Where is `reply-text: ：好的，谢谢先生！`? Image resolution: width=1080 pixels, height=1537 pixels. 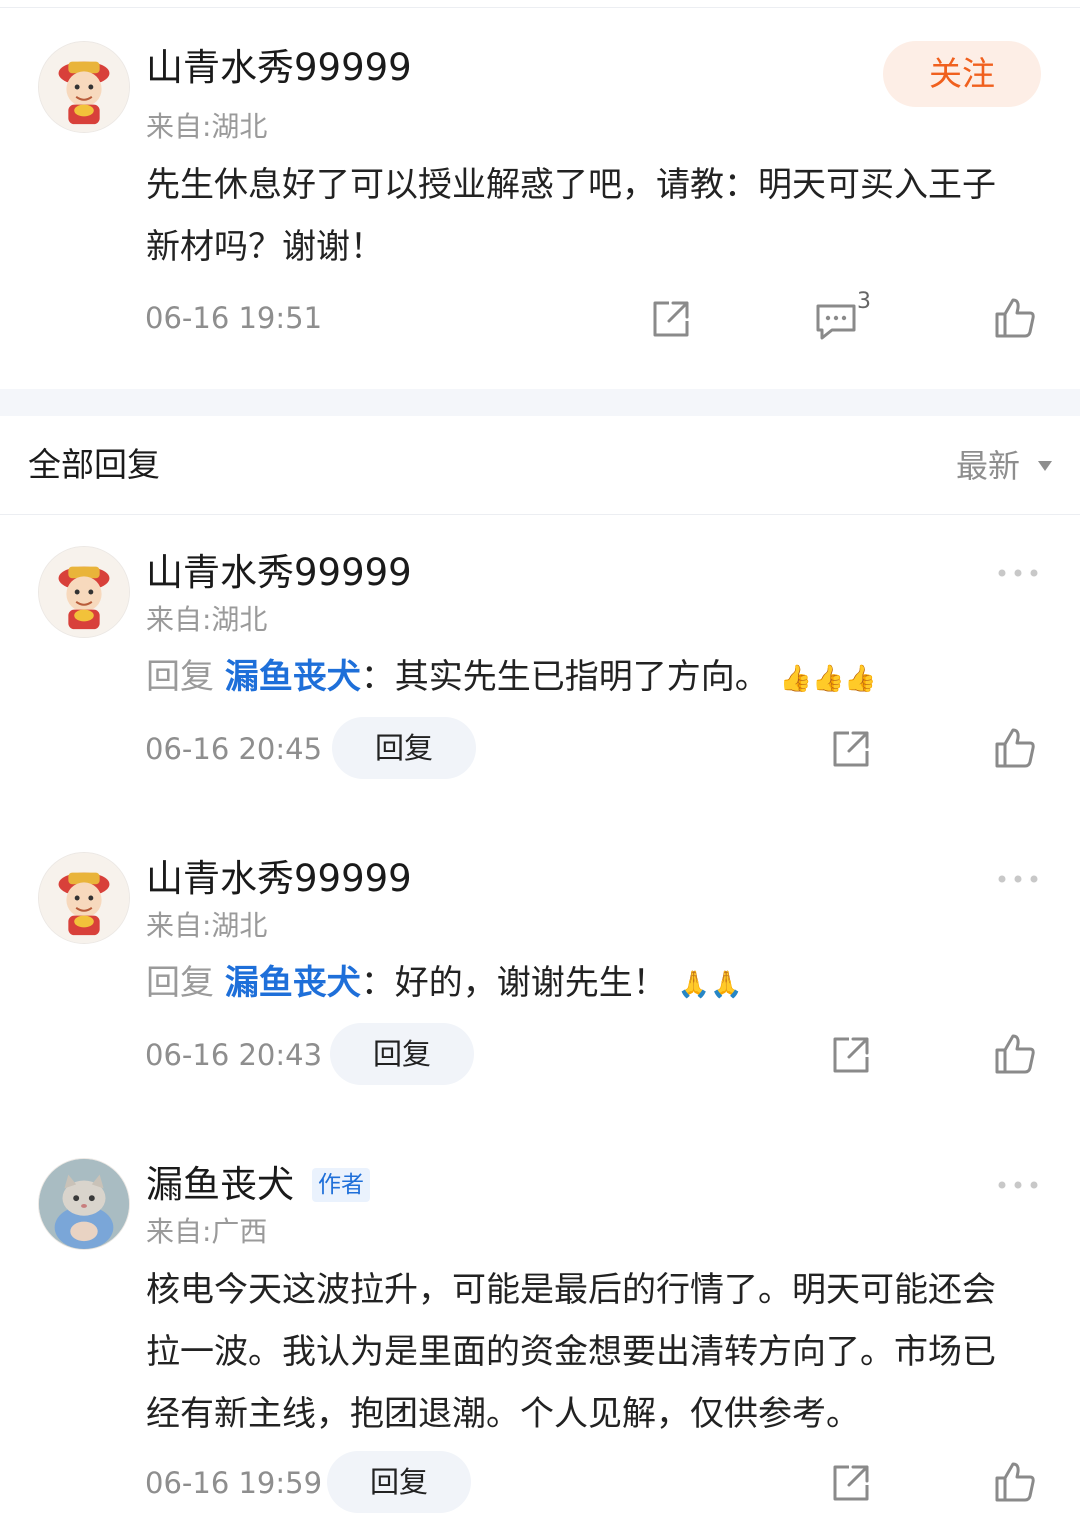
reply-text: ：好的，谢谢先生！ is located at coordinates (513, 983).